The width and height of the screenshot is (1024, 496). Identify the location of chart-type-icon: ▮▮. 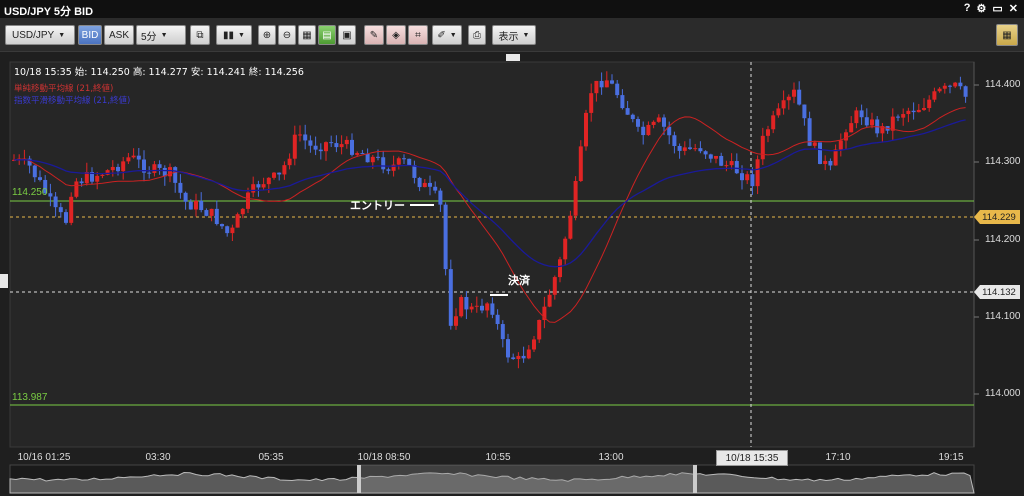
(234, 35).